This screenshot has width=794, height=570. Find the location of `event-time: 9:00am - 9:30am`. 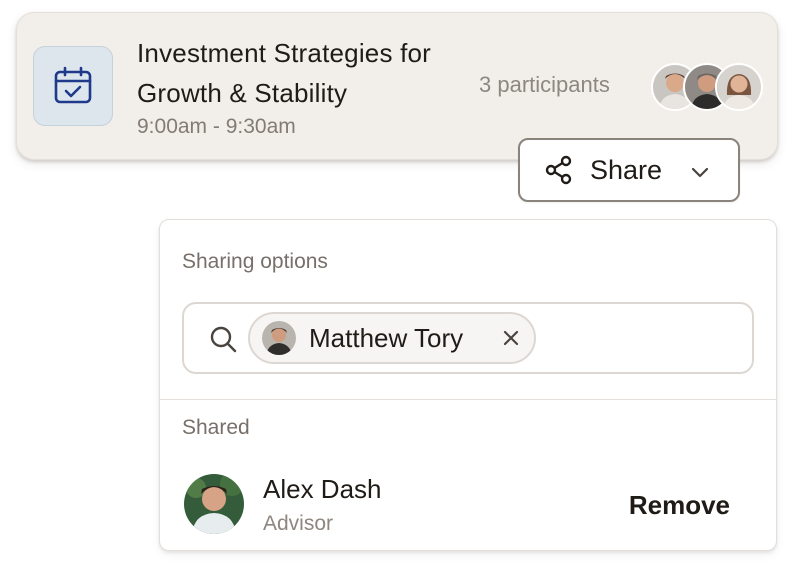

event-time: 9:00am - 9:30am is located at coordinates (216, 126).